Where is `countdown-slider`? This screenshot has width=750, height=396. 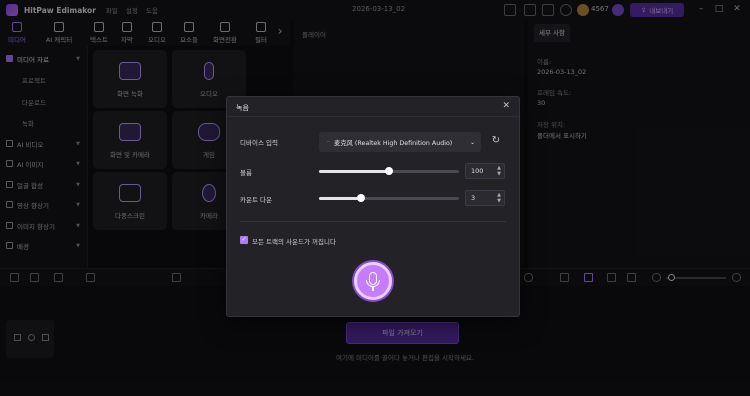 countdown-slider is located at coordinates (389, 198).